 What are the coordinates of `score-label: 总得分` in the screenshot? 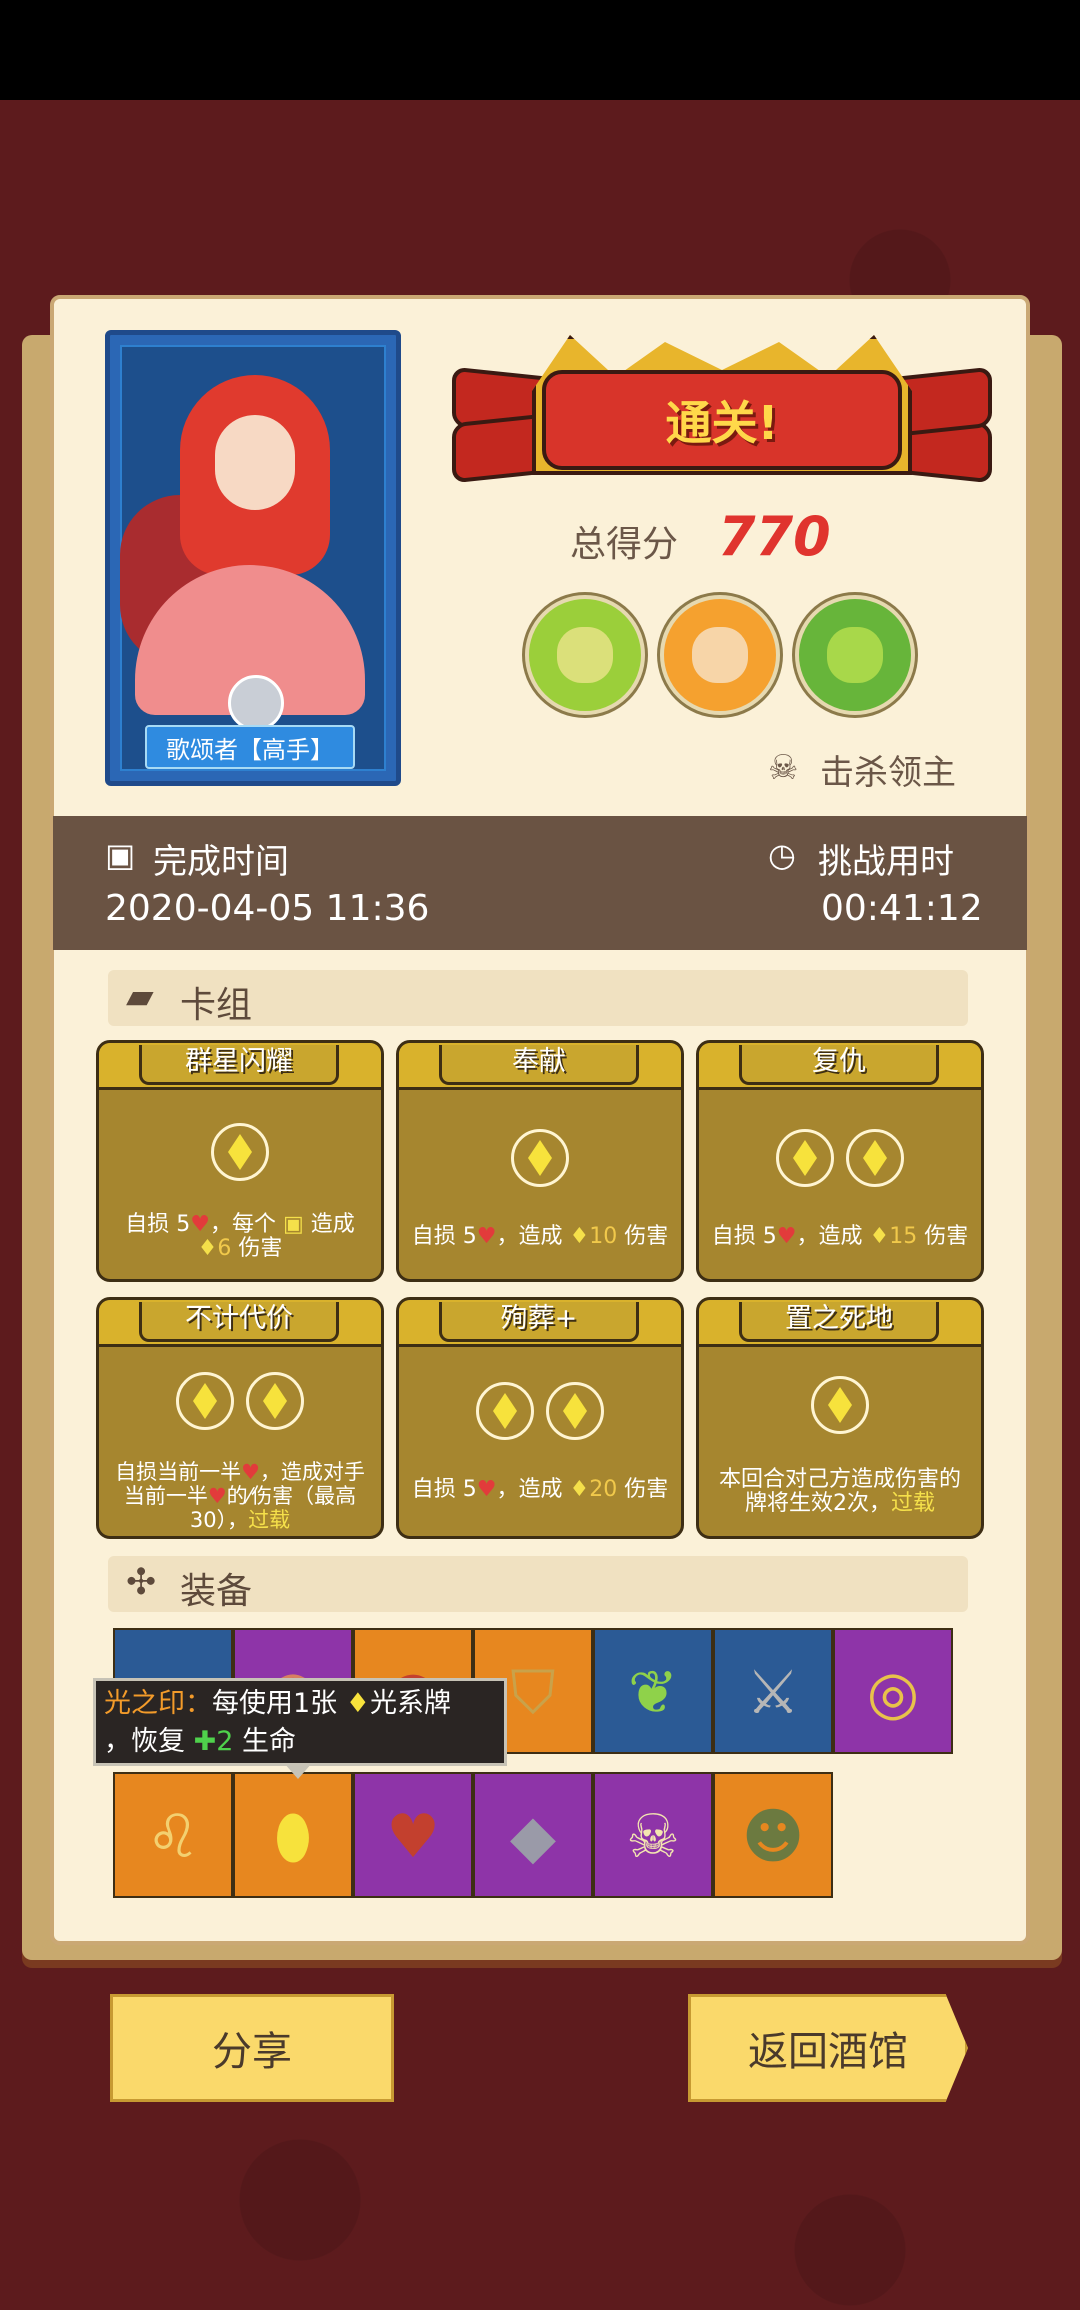 It's located at (624, 544).